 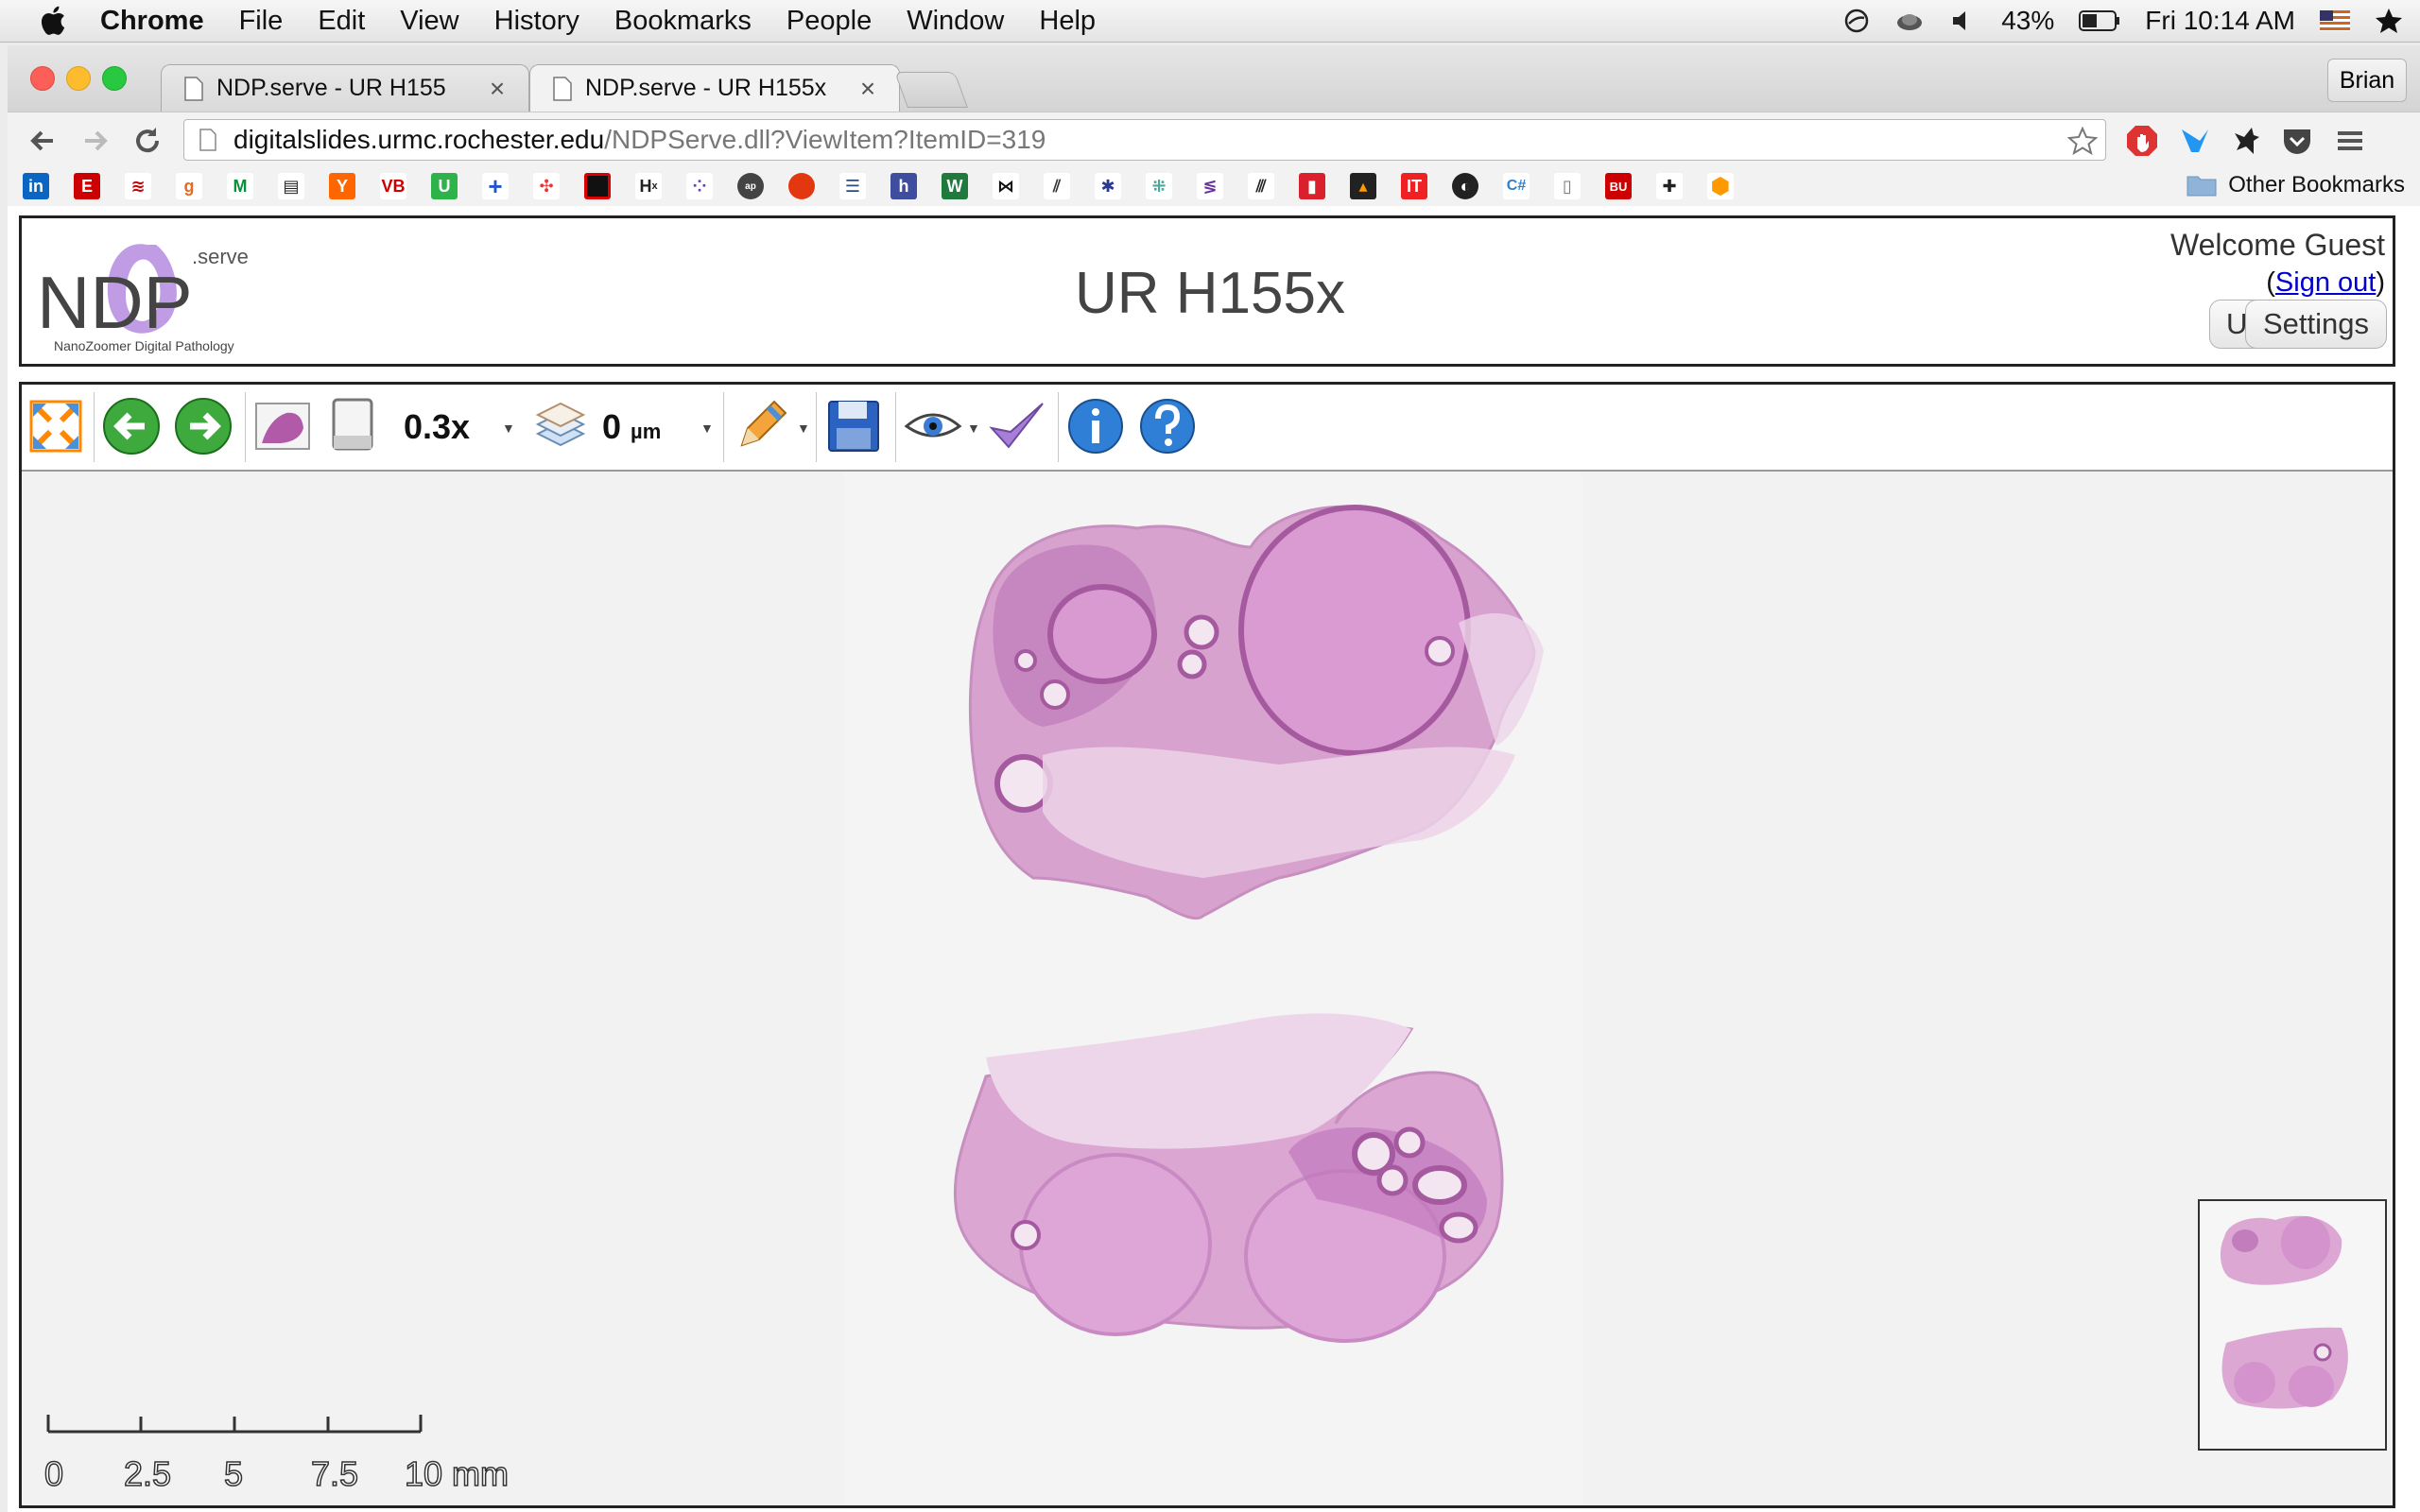 What do you see at coordinates (393, 186) in the screenshot?
I see `bookmark-vb-icon: VB` at bounding box center [393, 186].